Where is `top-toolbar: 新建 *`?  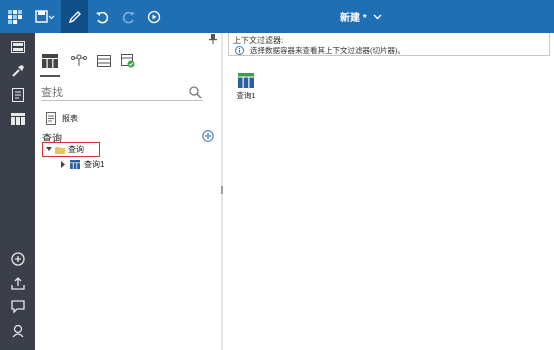
top-toolbar: 新建 * is located at coordinates (277, 16).